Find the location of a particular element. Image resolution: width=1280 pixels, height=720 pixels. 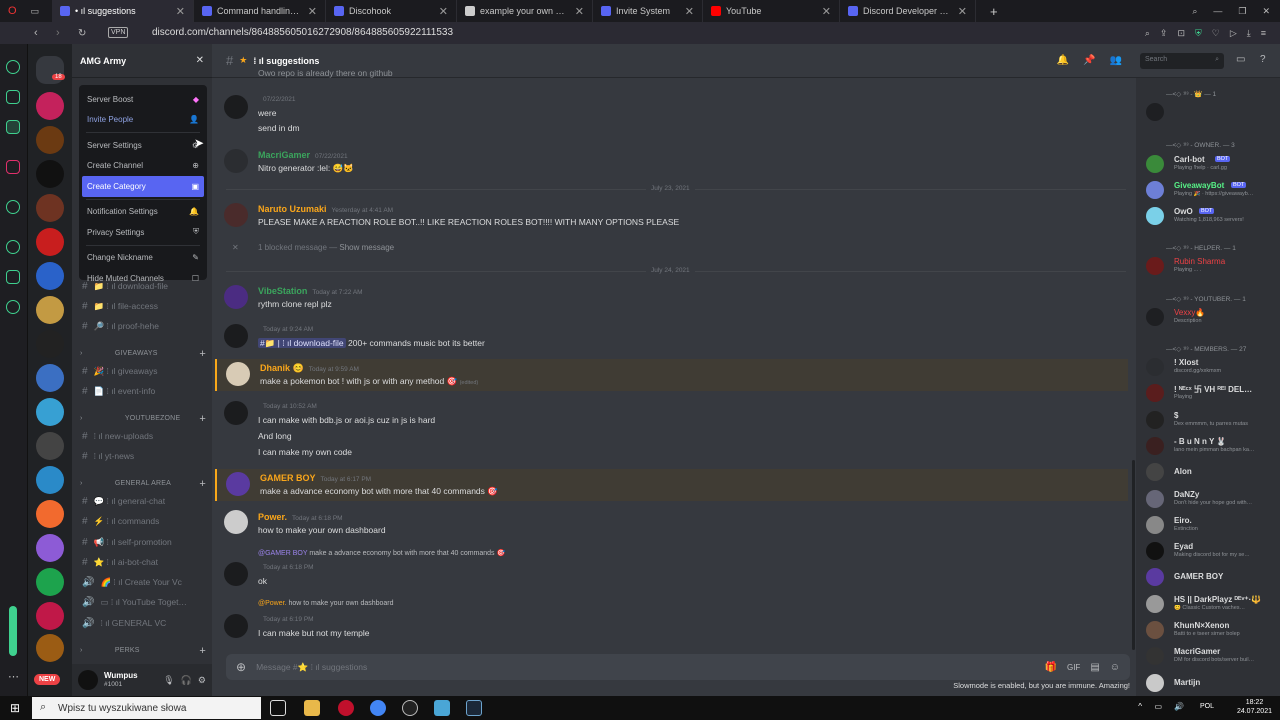

category-perks: › PERKS + is located at coordinates (143, 651).